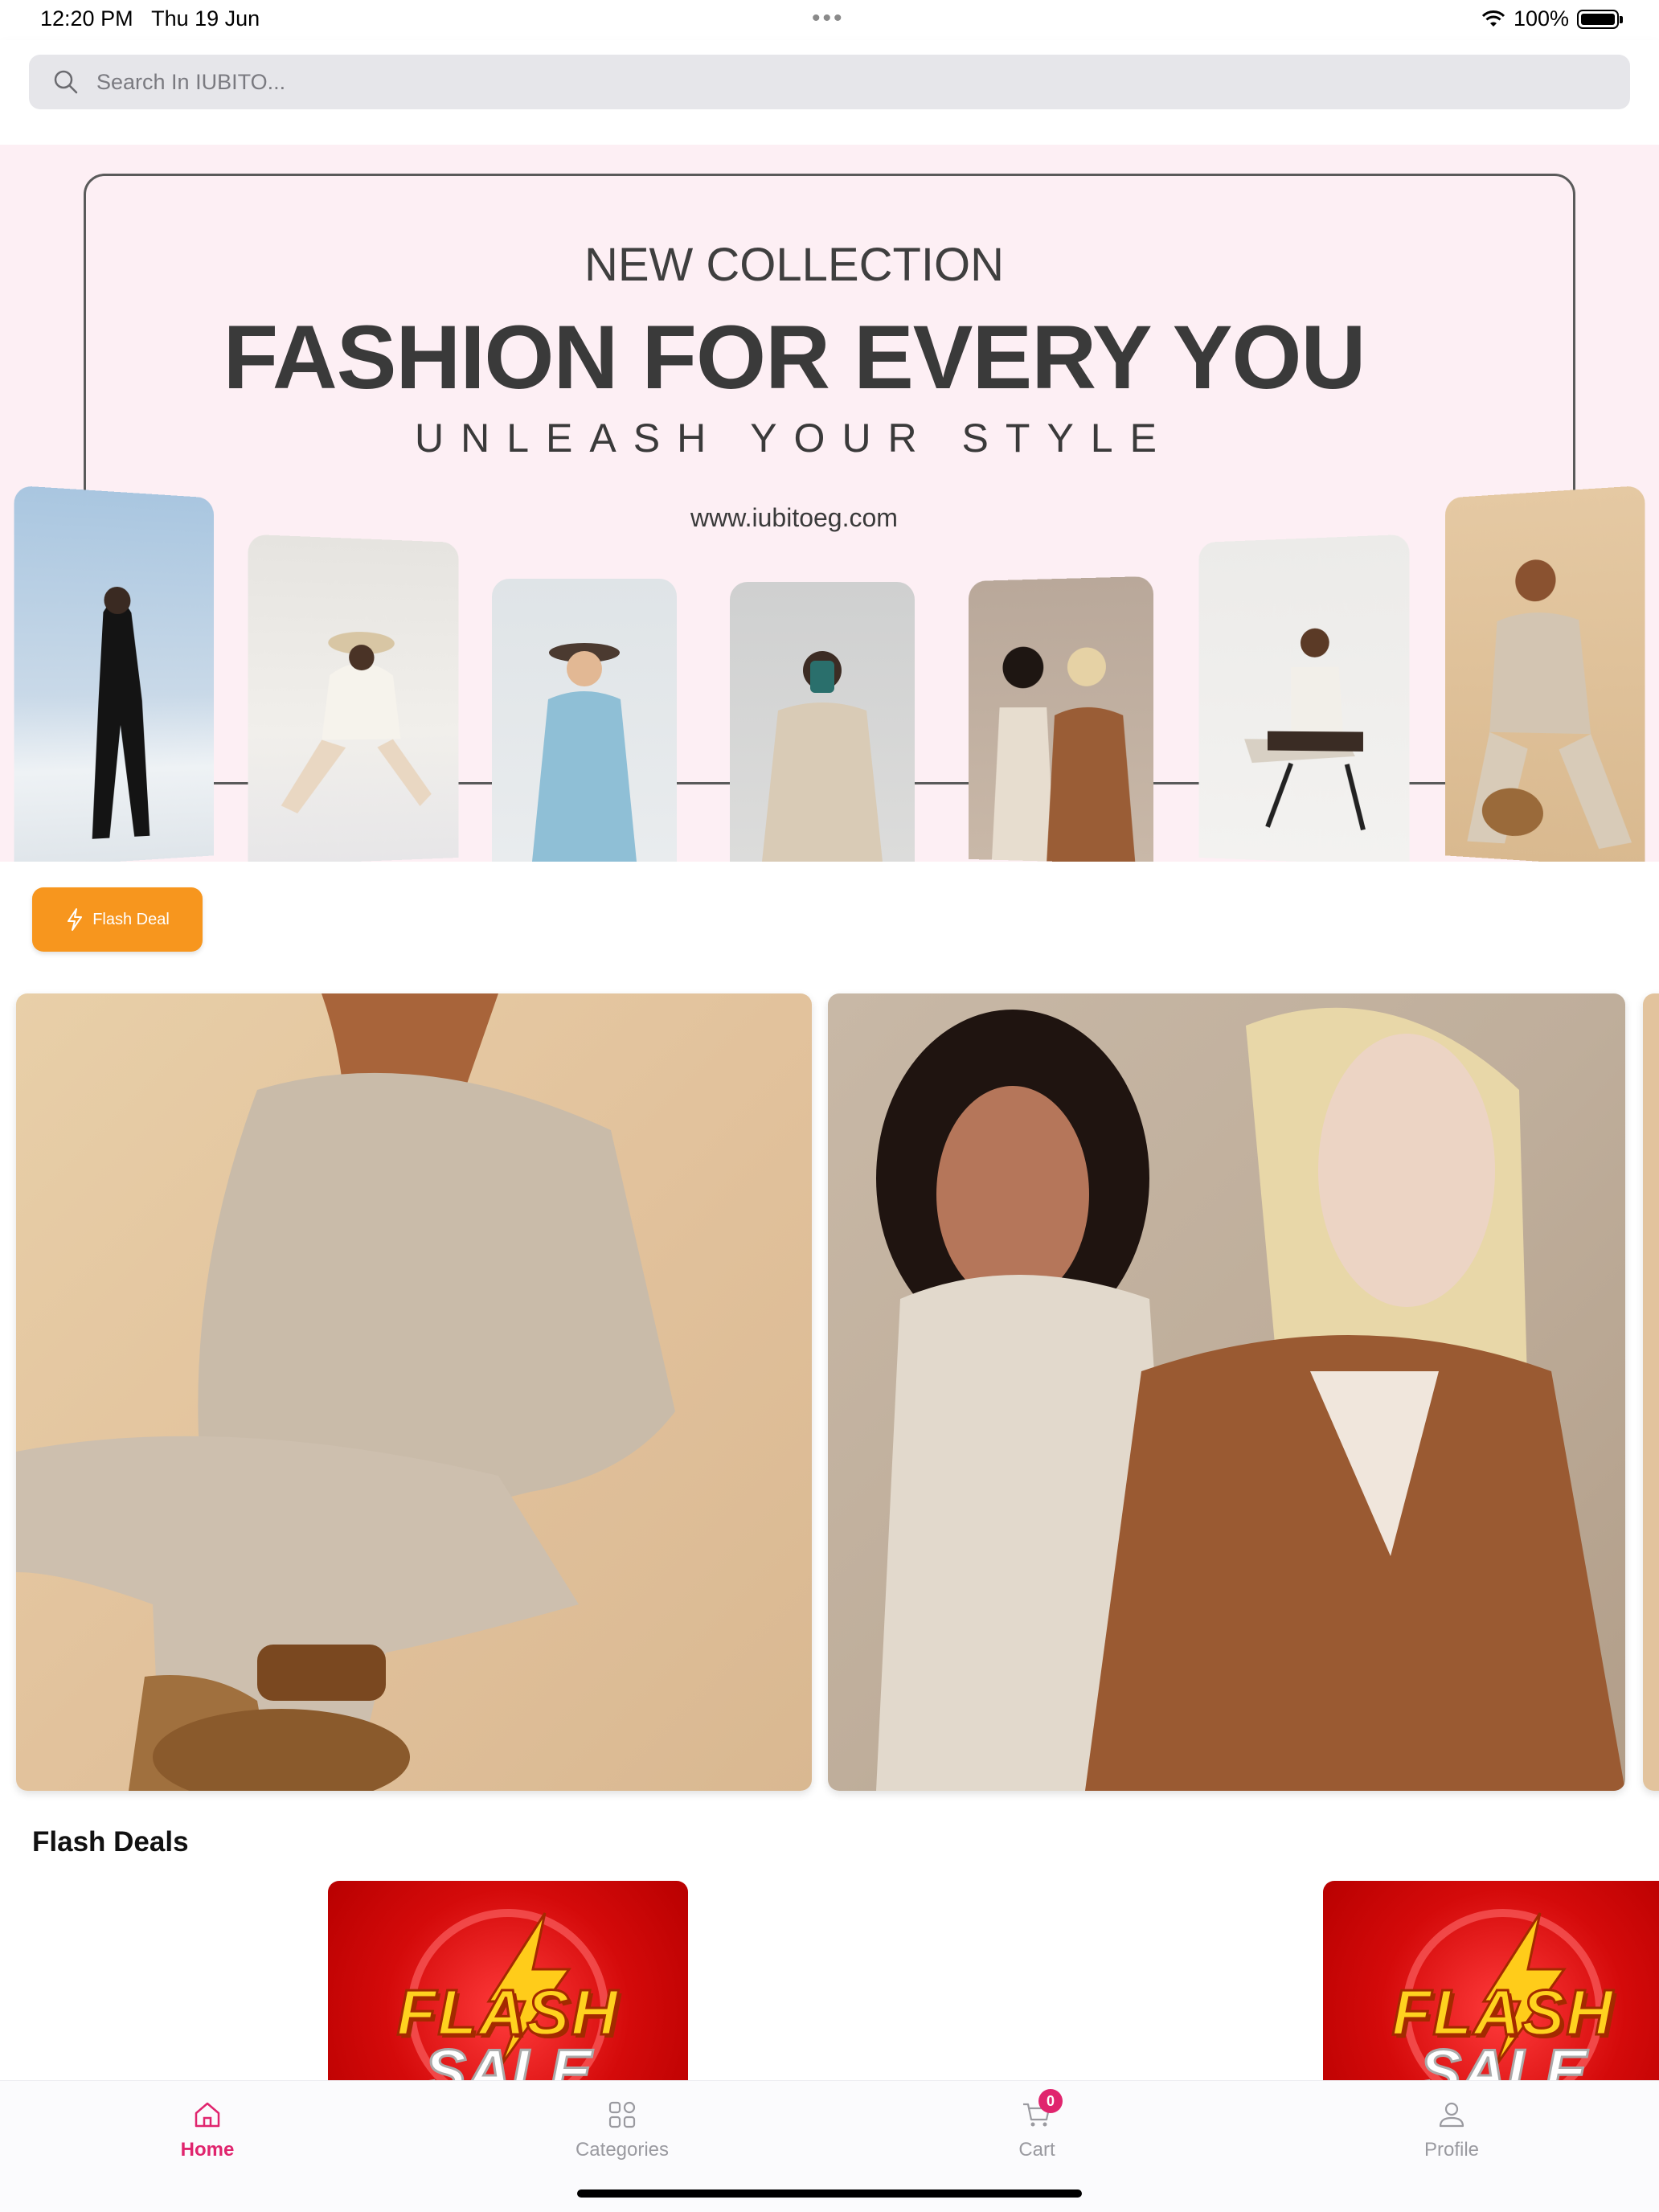  Describe the element at coordinates (131, 919) in the screenshot. I see `flash-deal-label: Flash Deal` at that location.